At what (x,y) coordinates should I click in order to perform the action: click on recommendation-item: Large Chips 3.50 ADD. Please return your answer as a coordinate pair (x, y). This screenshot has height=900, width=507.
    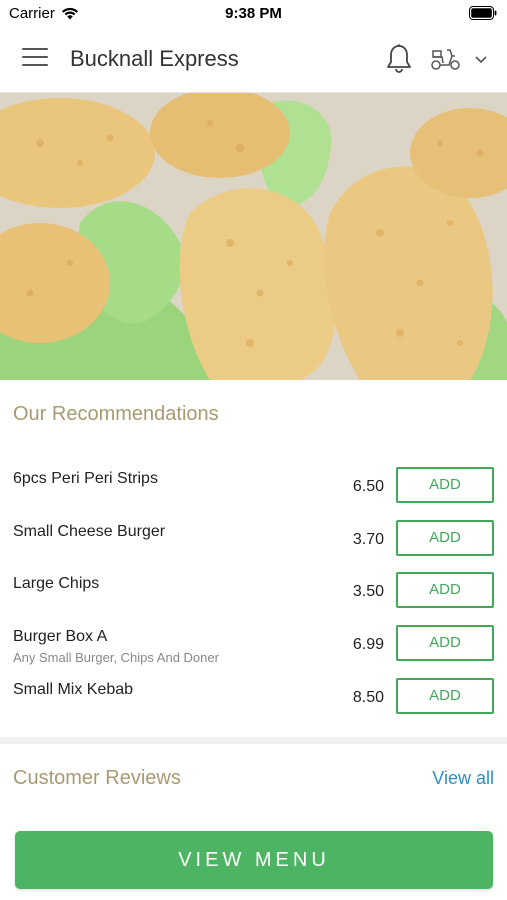
    Looking at the image, I should click on (253, 598).